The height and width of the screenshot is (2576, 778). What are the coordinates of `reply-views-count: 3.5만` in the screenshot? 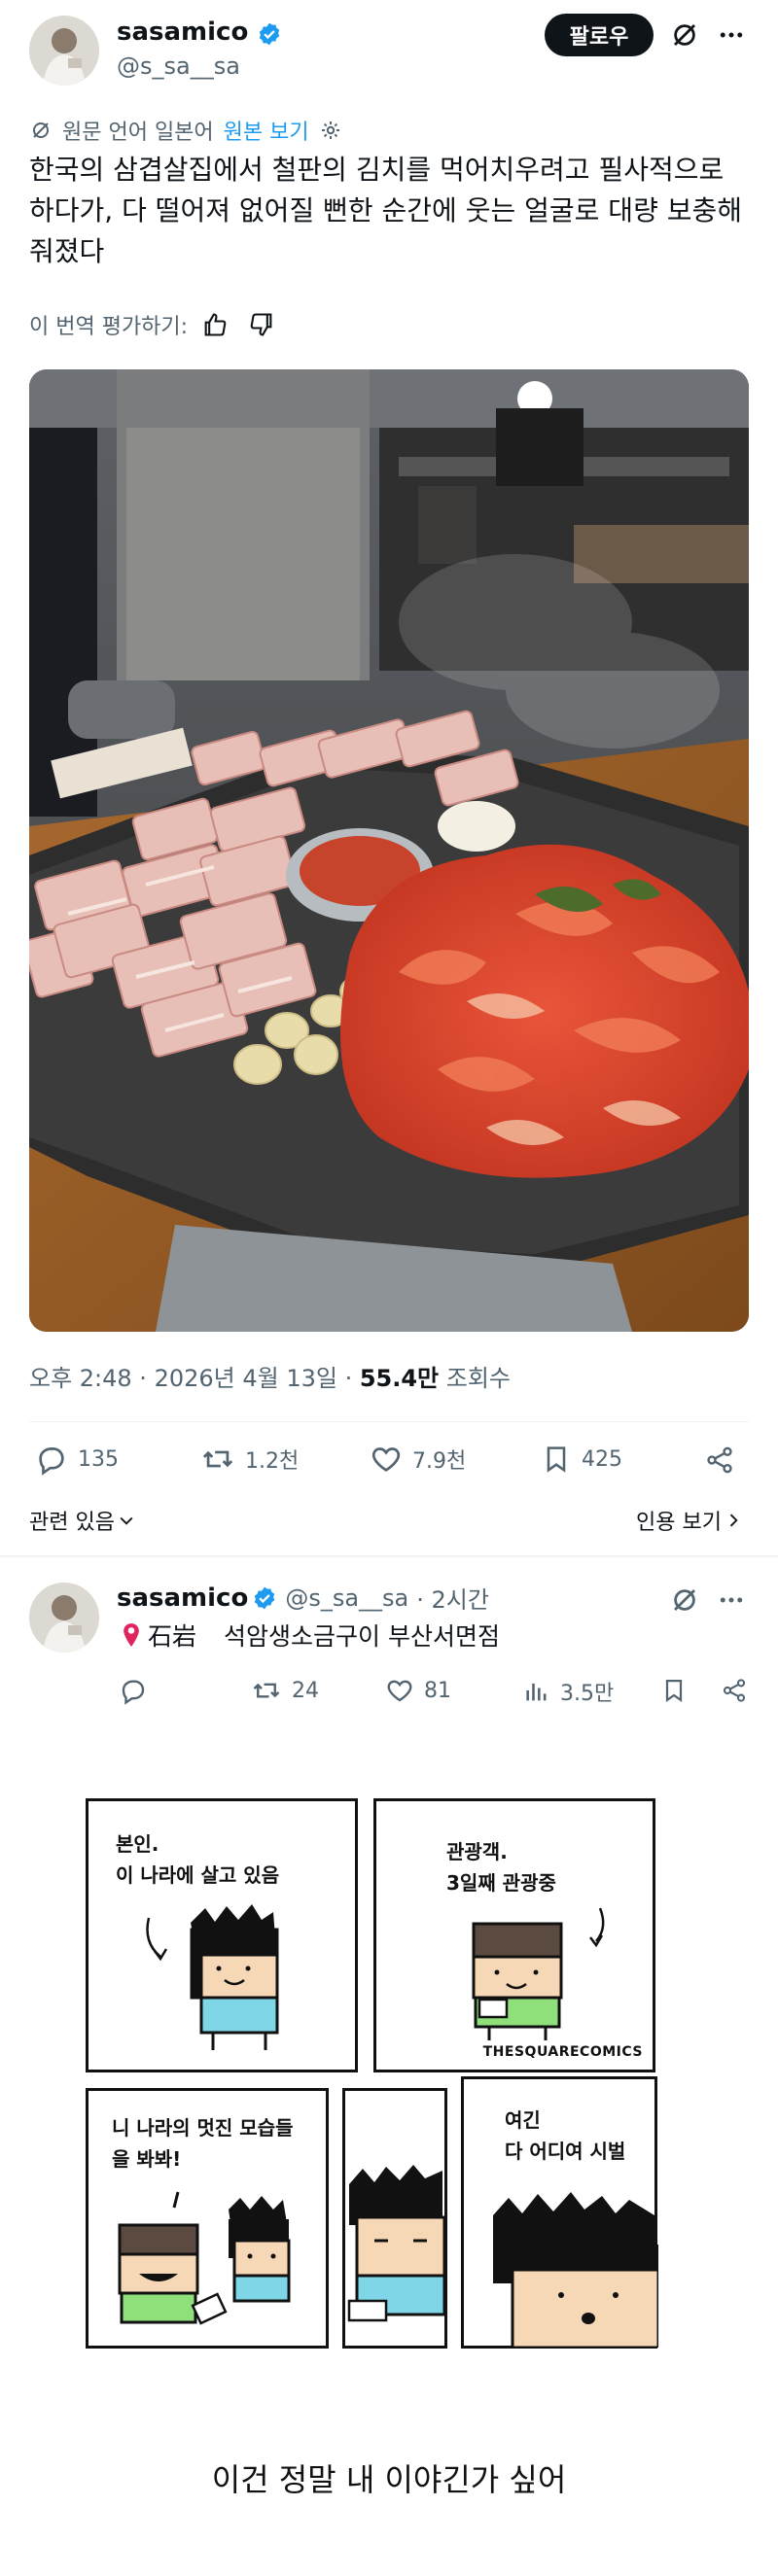 It's located at (587, 1694).